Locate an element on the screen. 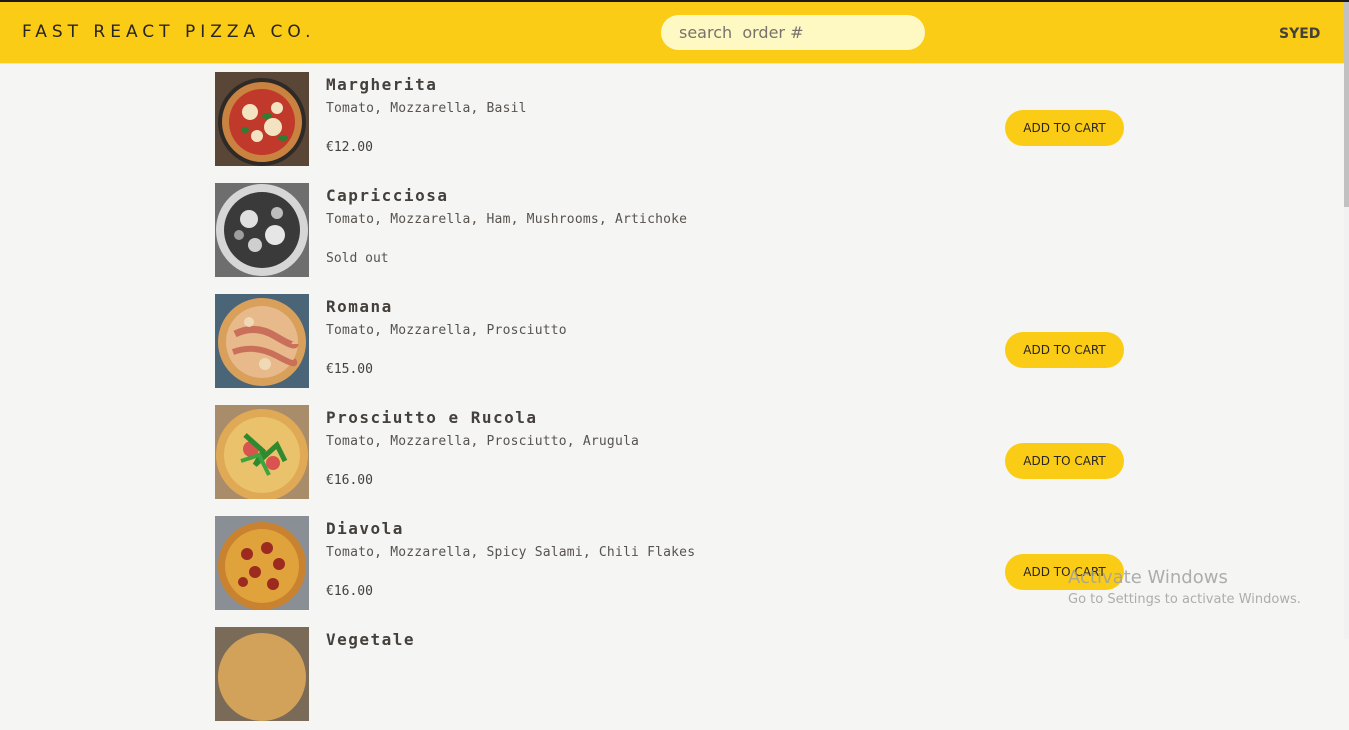 The image size is (1349, 730). app-header: FAST REACT PIZZA CO. SYED is located at coordinates (672, 33).